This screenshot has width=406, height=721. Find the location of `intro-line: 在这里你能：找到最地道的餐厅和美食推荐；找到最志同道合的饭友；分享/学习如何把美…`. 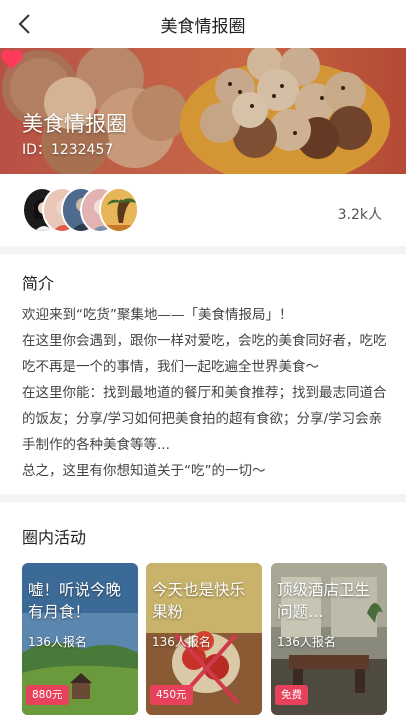

intro-line: 在这里你能：找到最地道的餐厅和美食推荐；找到最志同道合的饭友；分享/学习如何把美… is located at coordinates (204, 419).